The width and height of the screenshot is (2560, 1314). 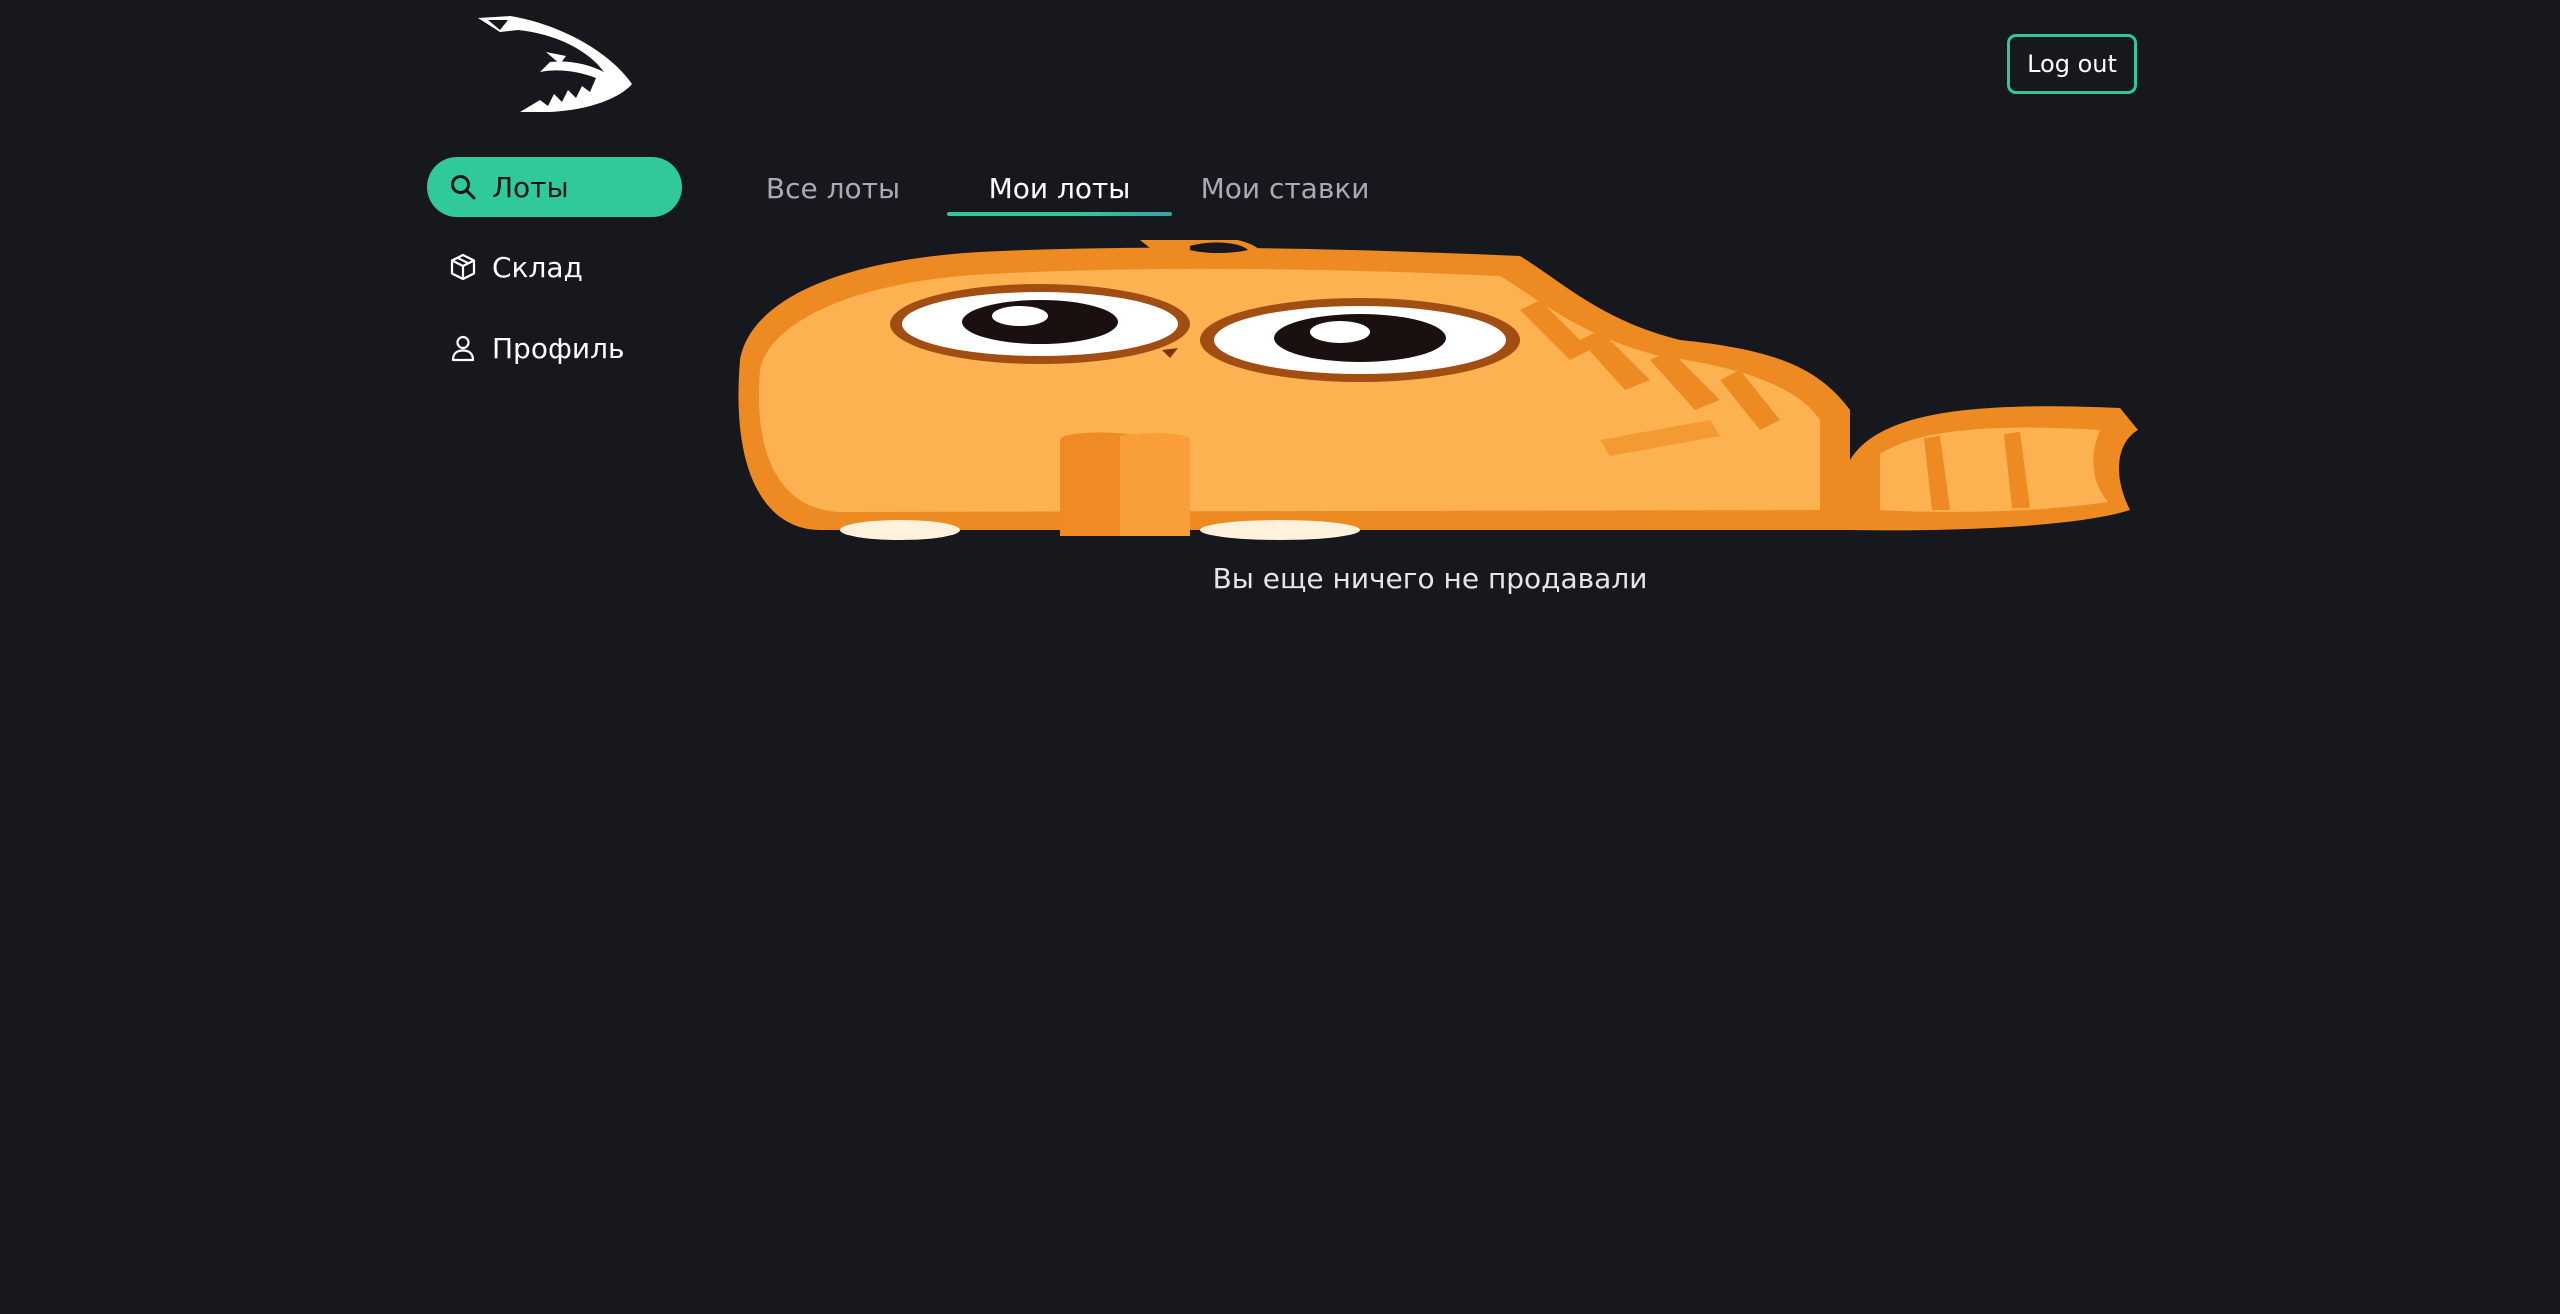 What do you see at coordinates (558, 348) in the screenshot?
I see `sidebar-item-label: Профиль` at bounding box center [558, 348].